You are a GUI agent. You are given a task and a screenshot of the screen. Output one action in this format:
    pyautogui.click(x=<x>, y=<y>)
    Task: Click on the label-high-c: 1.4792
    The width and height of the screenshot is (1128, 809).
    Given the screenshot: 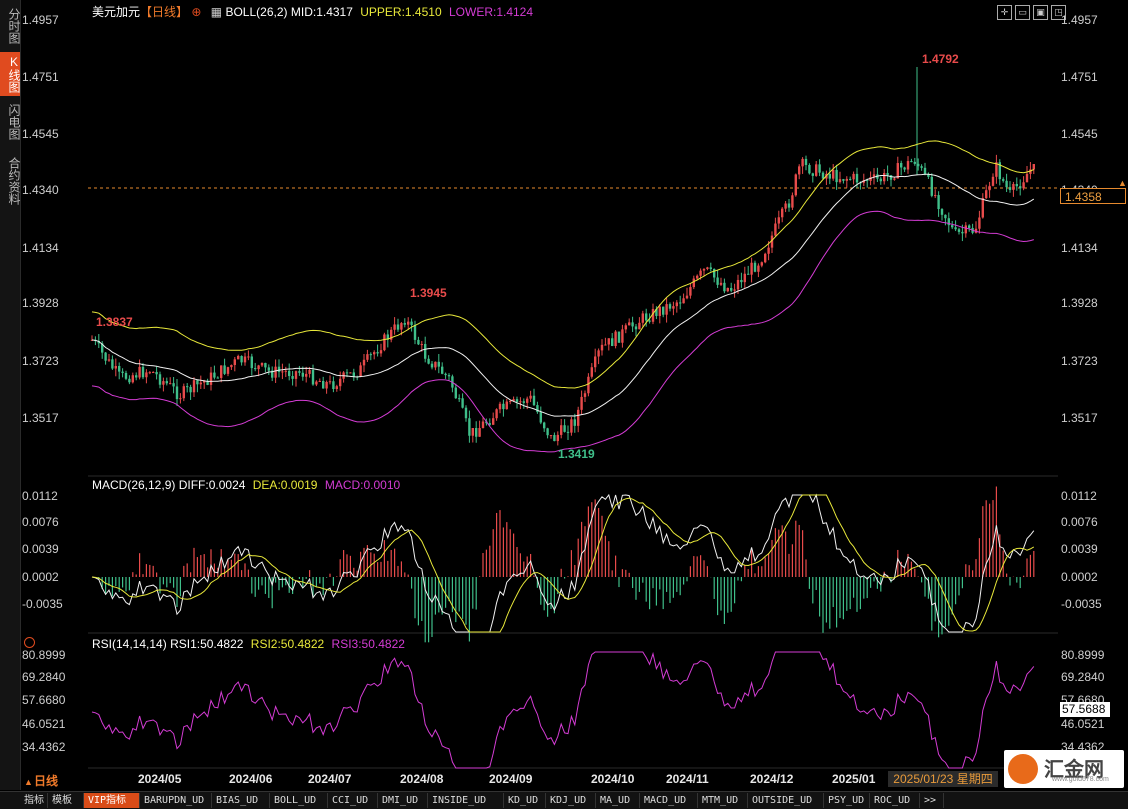 What is the action you would take?
    pyautogui.click(x=940, y=59)
    